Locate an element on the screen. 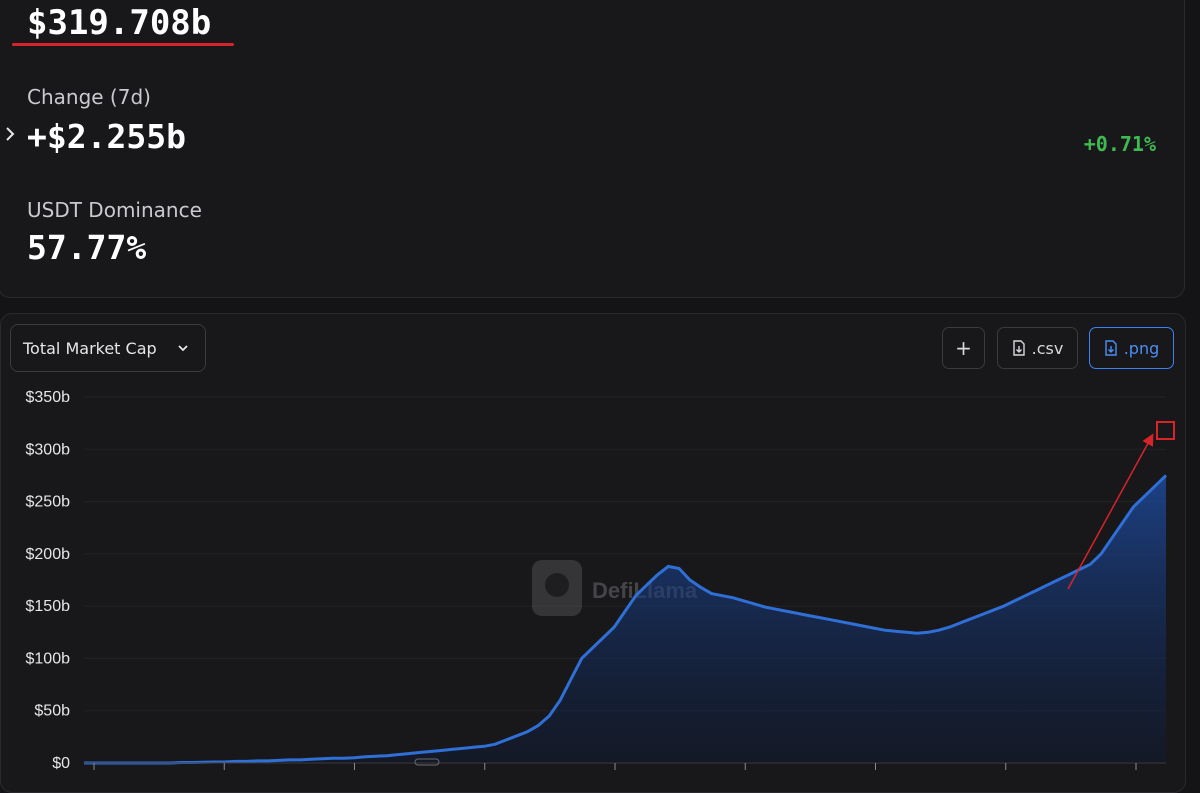 The height and width of the screenshot is (793, 1200). change-percent: +0.71% is located at coordinates (1119, 144).